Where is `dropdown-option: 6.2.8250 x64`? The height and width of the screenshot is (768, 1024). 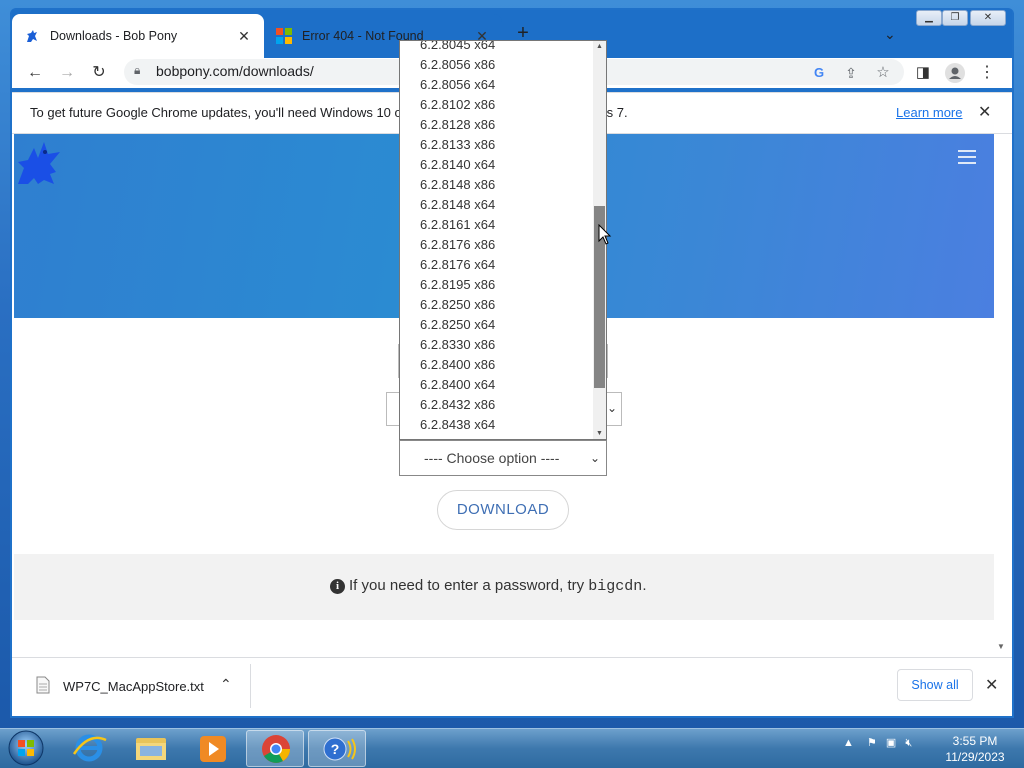 dropdown-option: 6.2.8250 x64 is located at coordinates (496, 325).